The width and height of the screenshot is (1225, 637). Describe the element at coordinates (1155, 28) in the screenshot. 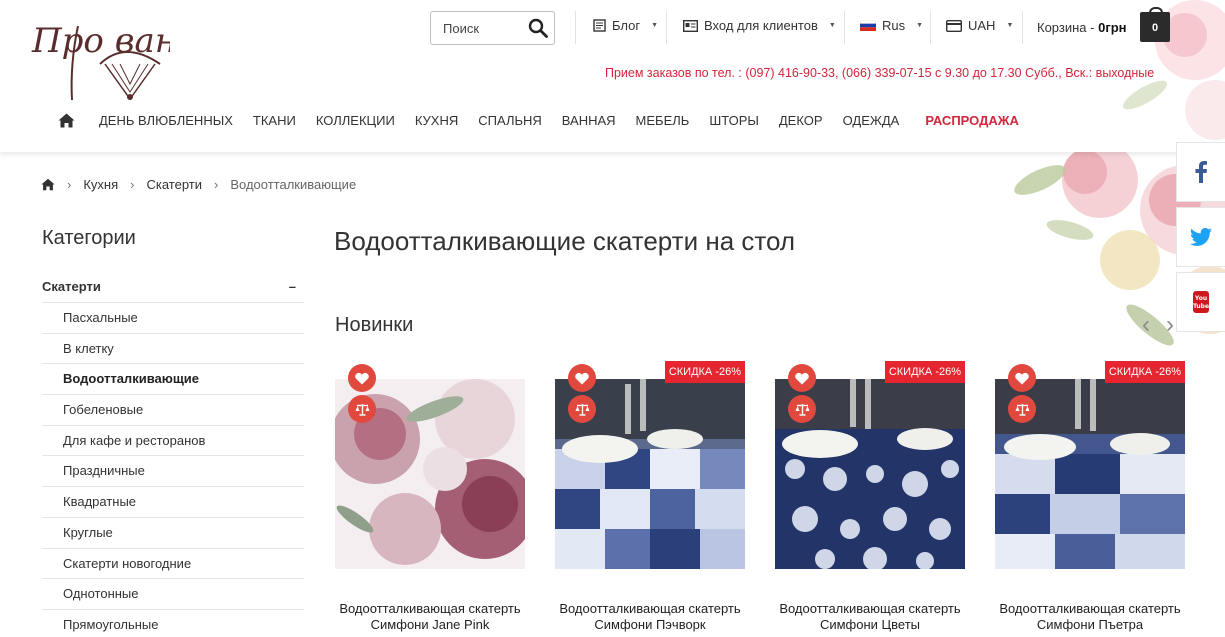

I see `cart-count: 0` at that location.